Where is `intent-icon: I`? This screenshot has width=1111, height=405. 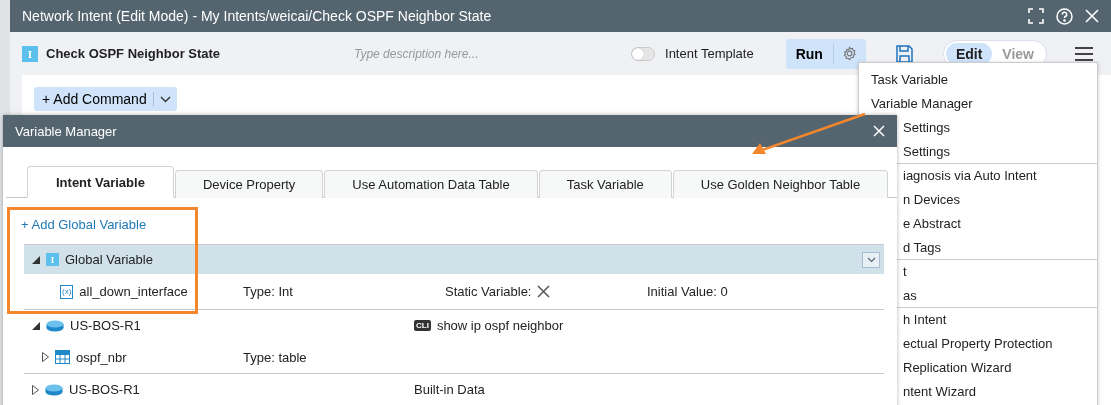
intent-icon: I is located at coordinates (30, 53).